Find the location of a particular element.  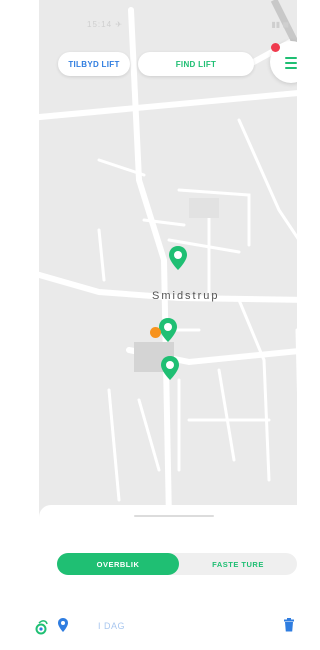

view-segmented-control: OVERBLIK FASTE TURE is located at coordinates (177, 564).